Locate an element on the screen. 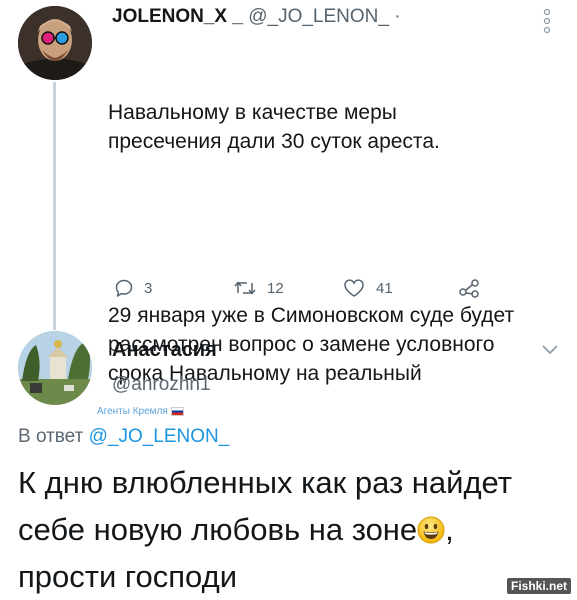 The image size is (577, 600). user-handle: @_JO_LENON_ is located at coordinates (318, 16).